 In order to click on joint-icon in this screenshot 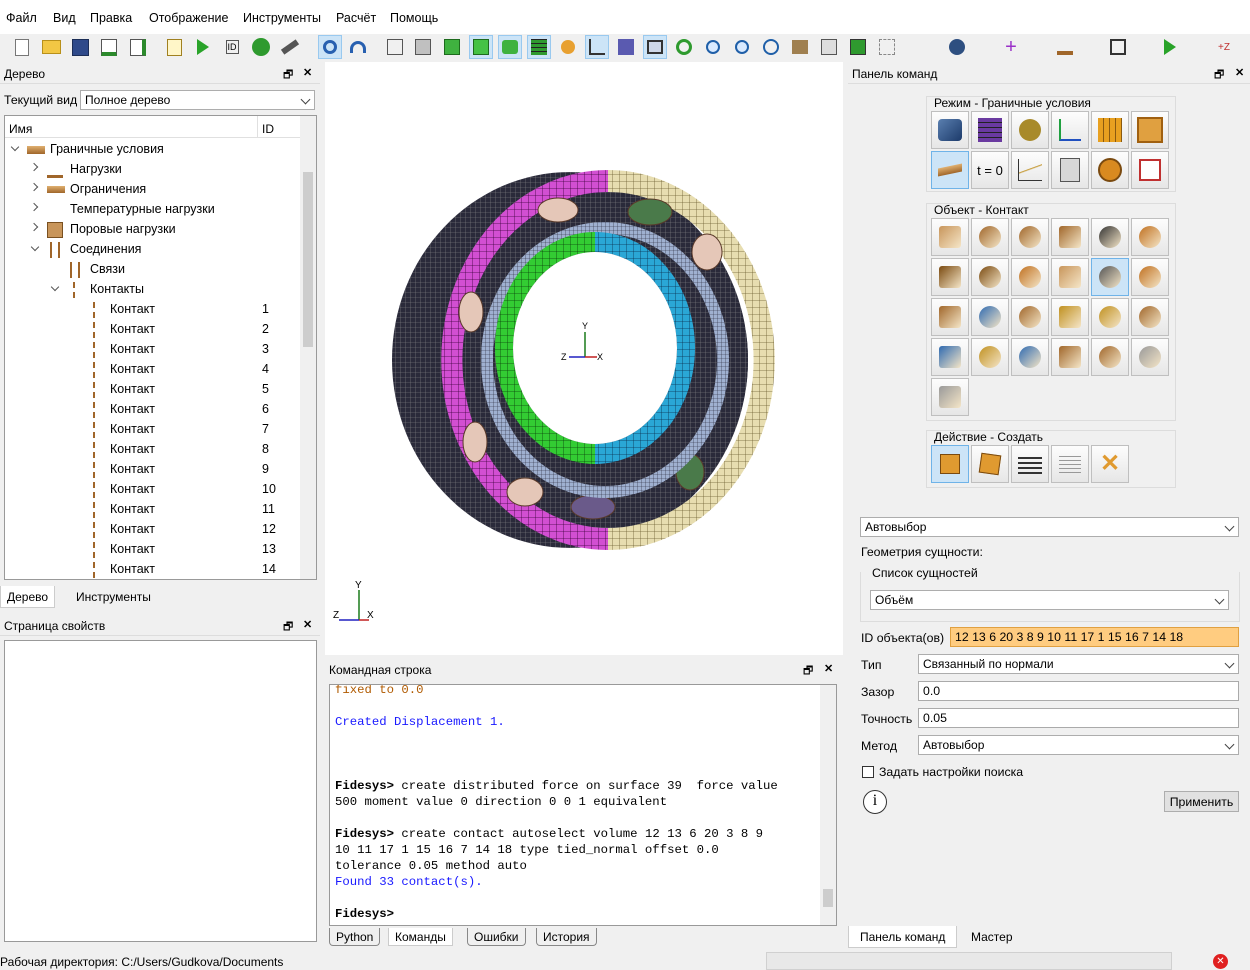, I will do `click(1030, 277)`.